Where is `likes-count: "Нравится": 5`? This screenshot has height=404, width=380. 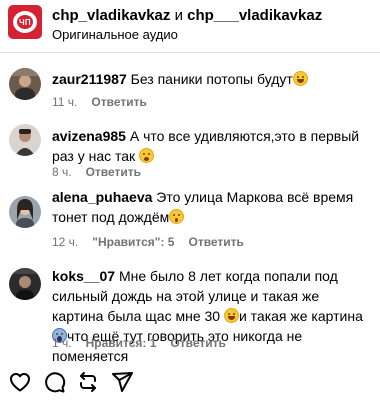 likes-count: "Нравится": 5 is located at coordinates (133, 242).